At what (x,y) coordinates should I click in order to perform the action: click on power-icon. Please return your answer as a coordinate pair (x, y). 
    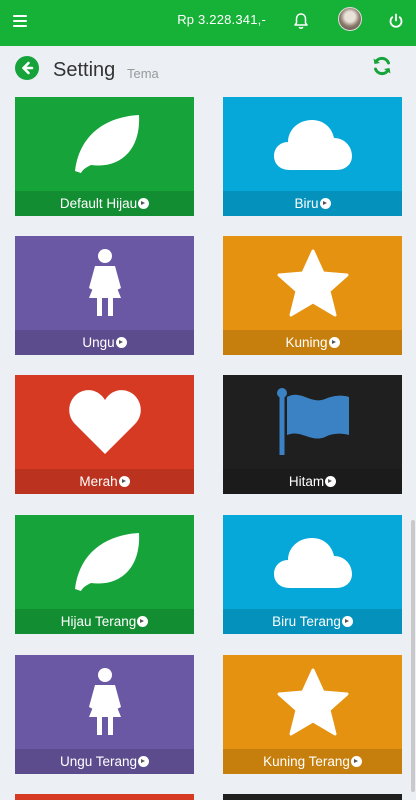
    Looking at the image, I should click on (396, 21).